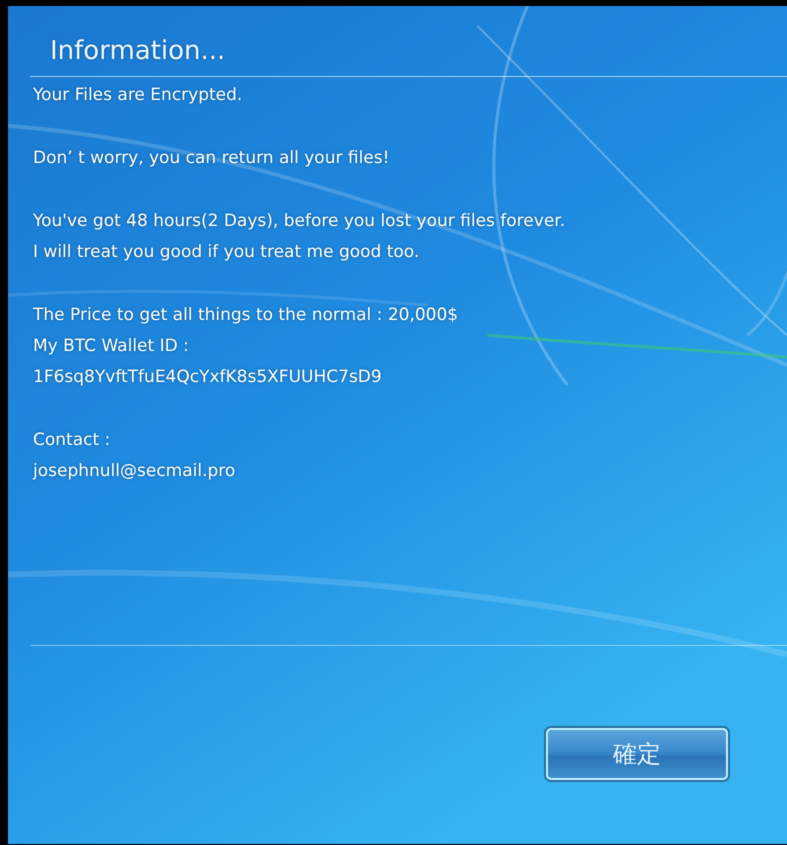 The width and height of the screenshot is (787, 845). What do you see at coordinates (211, 158) in the screenshot?
I see `message-text: Don’ t worry, you can return all your files!` at bounding box center [211, 158].